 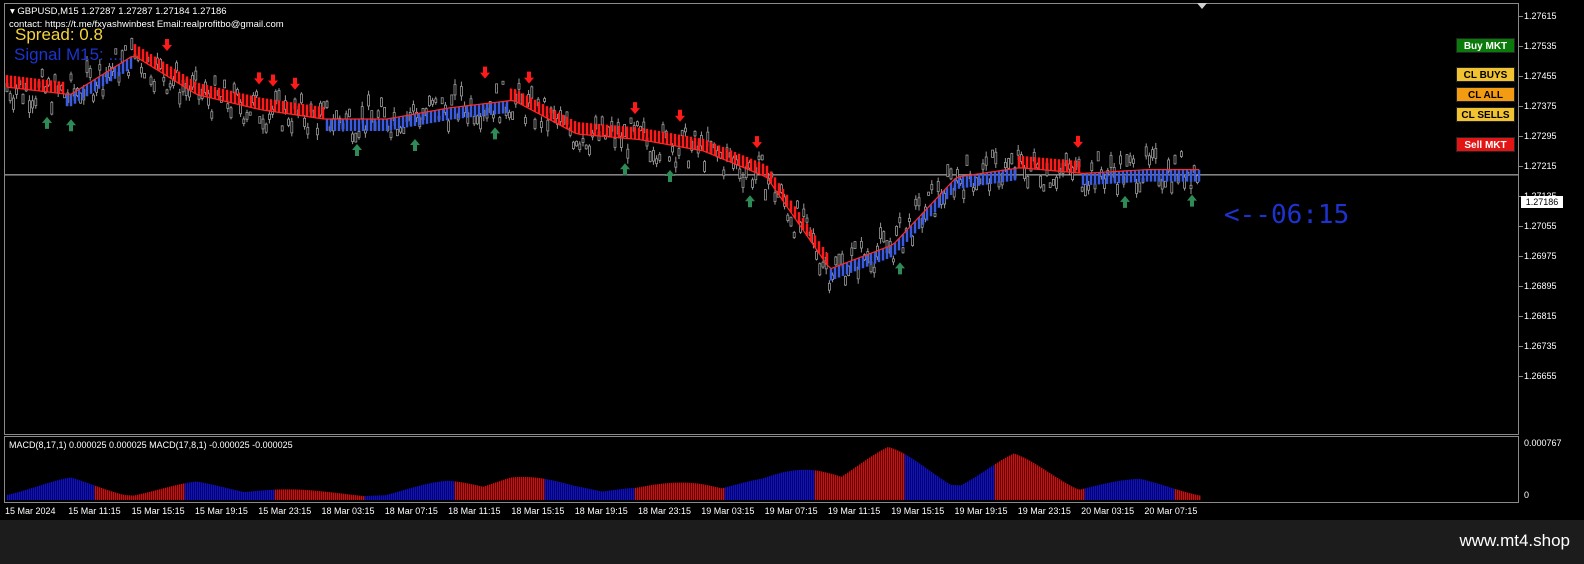 I want to click on dropdown-triangle-icon: ▾, so click(x=12, y=11).